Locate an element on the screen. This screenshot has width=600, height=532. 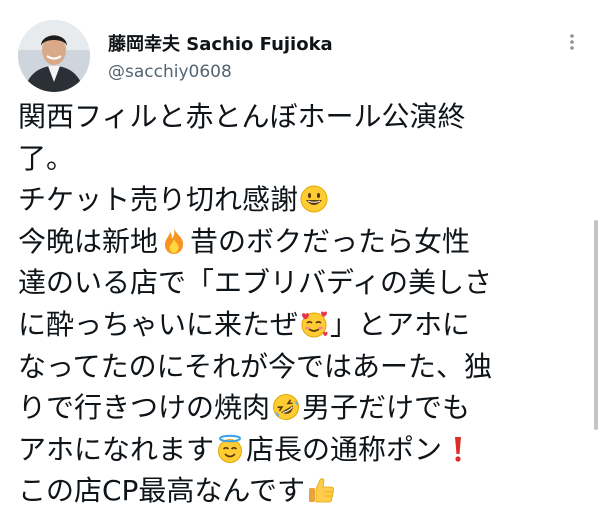
red-exclamation-emoji is located at coordinates (458, 449).